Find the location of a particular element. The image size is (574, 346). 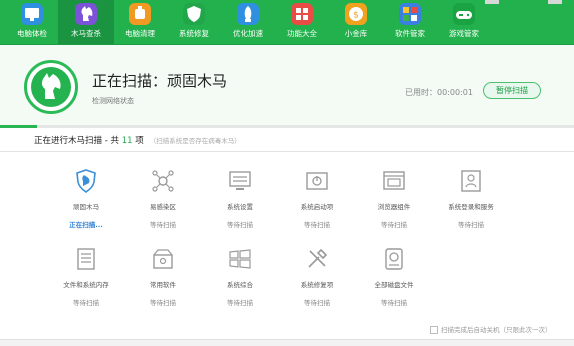

apps-icon is located at coordinates (410, 14).